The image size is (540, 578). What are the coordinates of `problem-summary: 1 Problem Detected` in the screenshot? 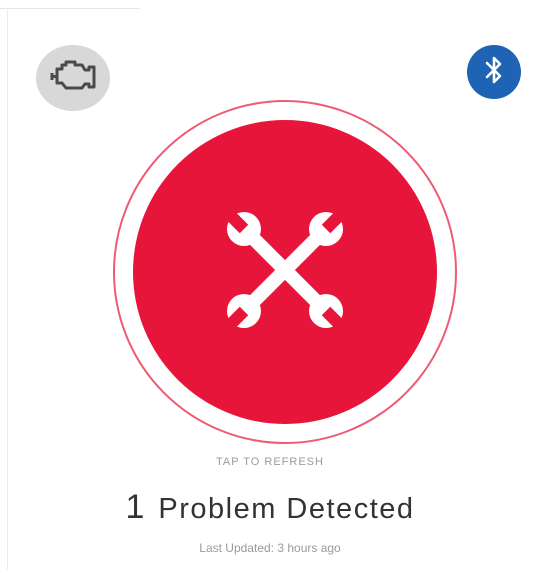 It's located at (270, 507).